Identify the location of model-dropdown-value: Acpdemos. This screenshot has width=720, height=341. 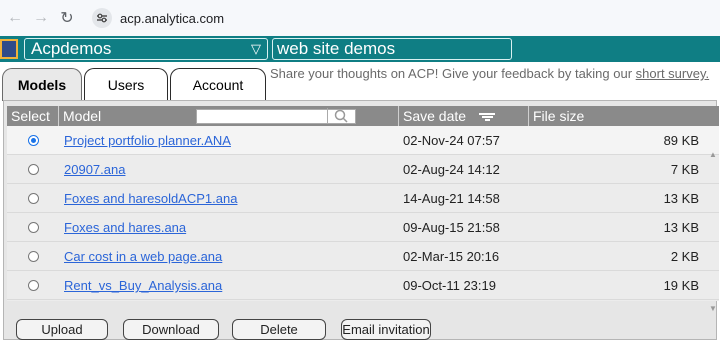
(71, 48).